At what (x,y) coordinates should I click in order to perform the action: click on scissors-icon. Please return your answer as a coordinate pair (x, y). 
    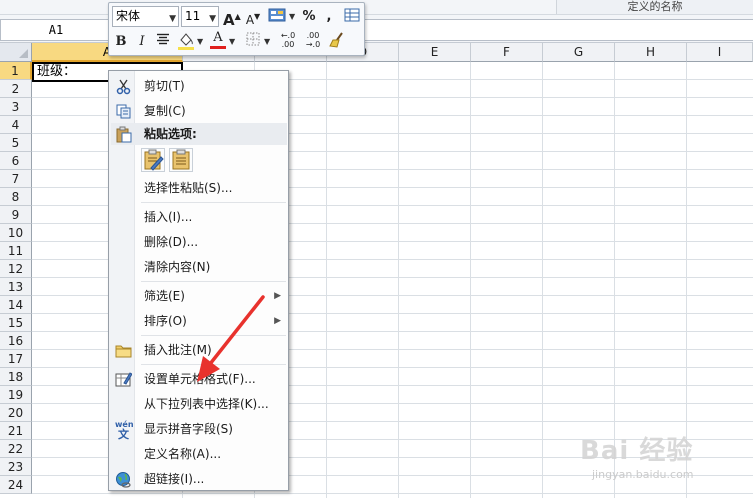
    Looking at the image, I should click on (123, 87).